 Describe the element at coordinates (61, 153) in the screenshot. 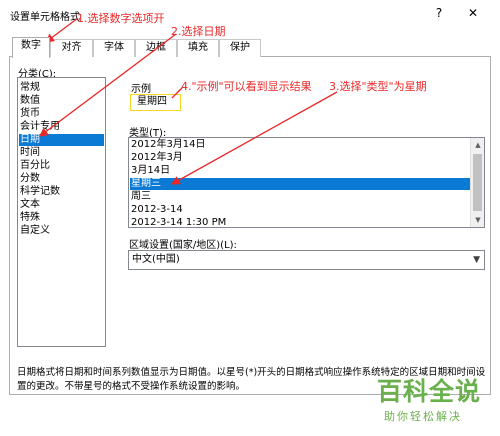

I see `category-item-time: 时间` at that location.